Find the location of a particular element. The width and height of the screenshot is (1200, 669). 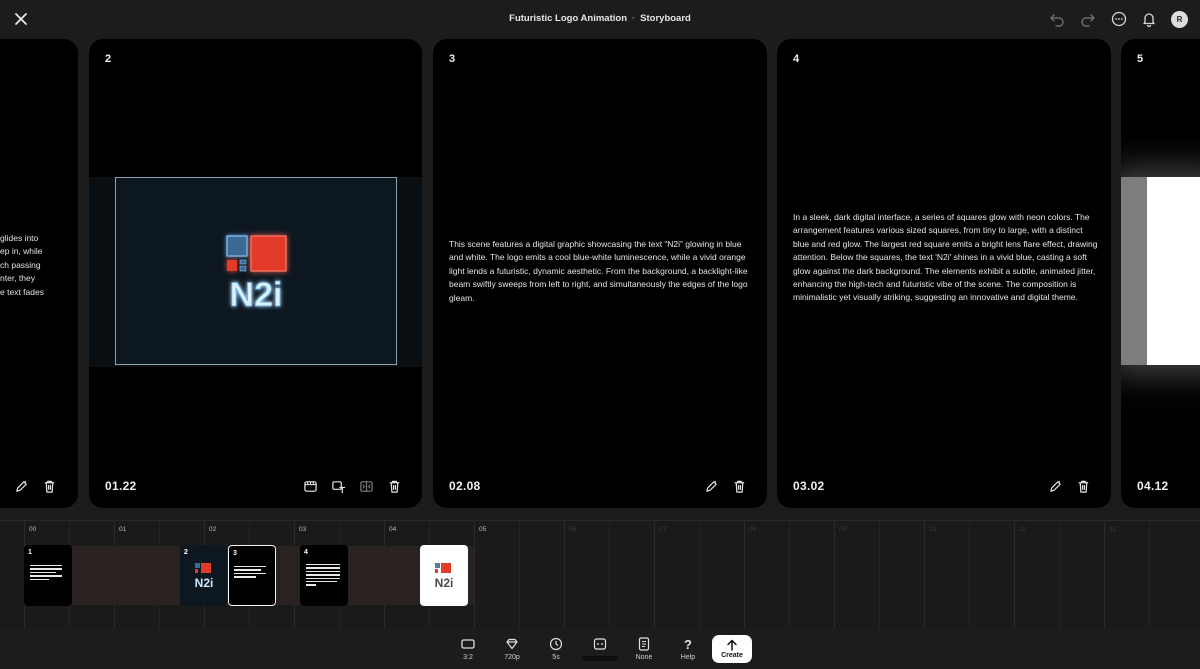

aspect-ratio-label: 3:2 is located at coordinates (468, 657).